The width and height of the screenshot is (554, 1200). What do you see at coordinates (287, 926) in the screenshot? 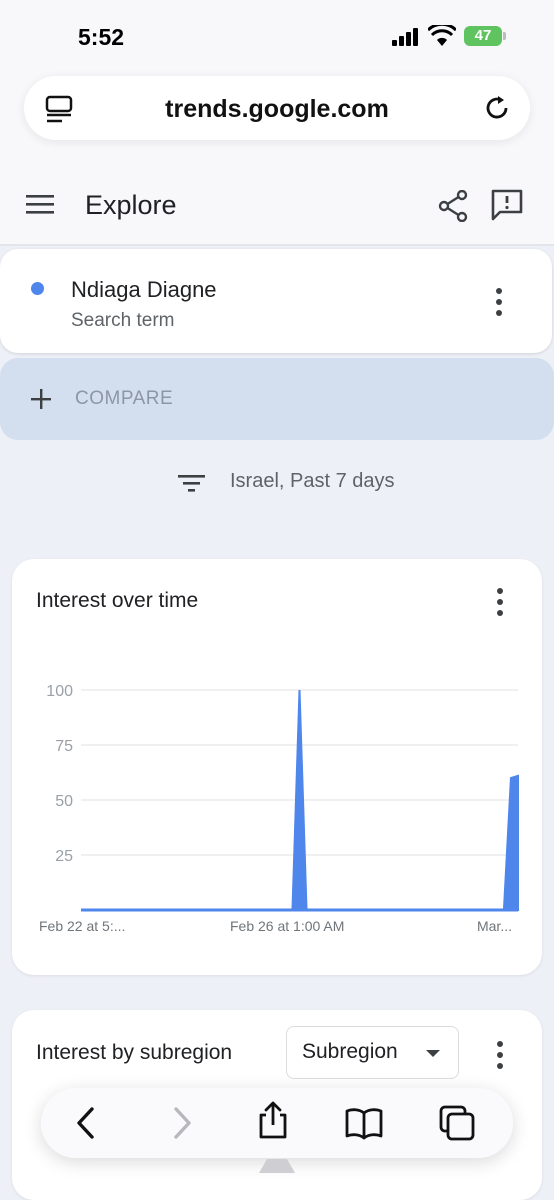
I see `x-tick-label: Feb 26 at 1:00 AM` at bounding box center [287, 926].